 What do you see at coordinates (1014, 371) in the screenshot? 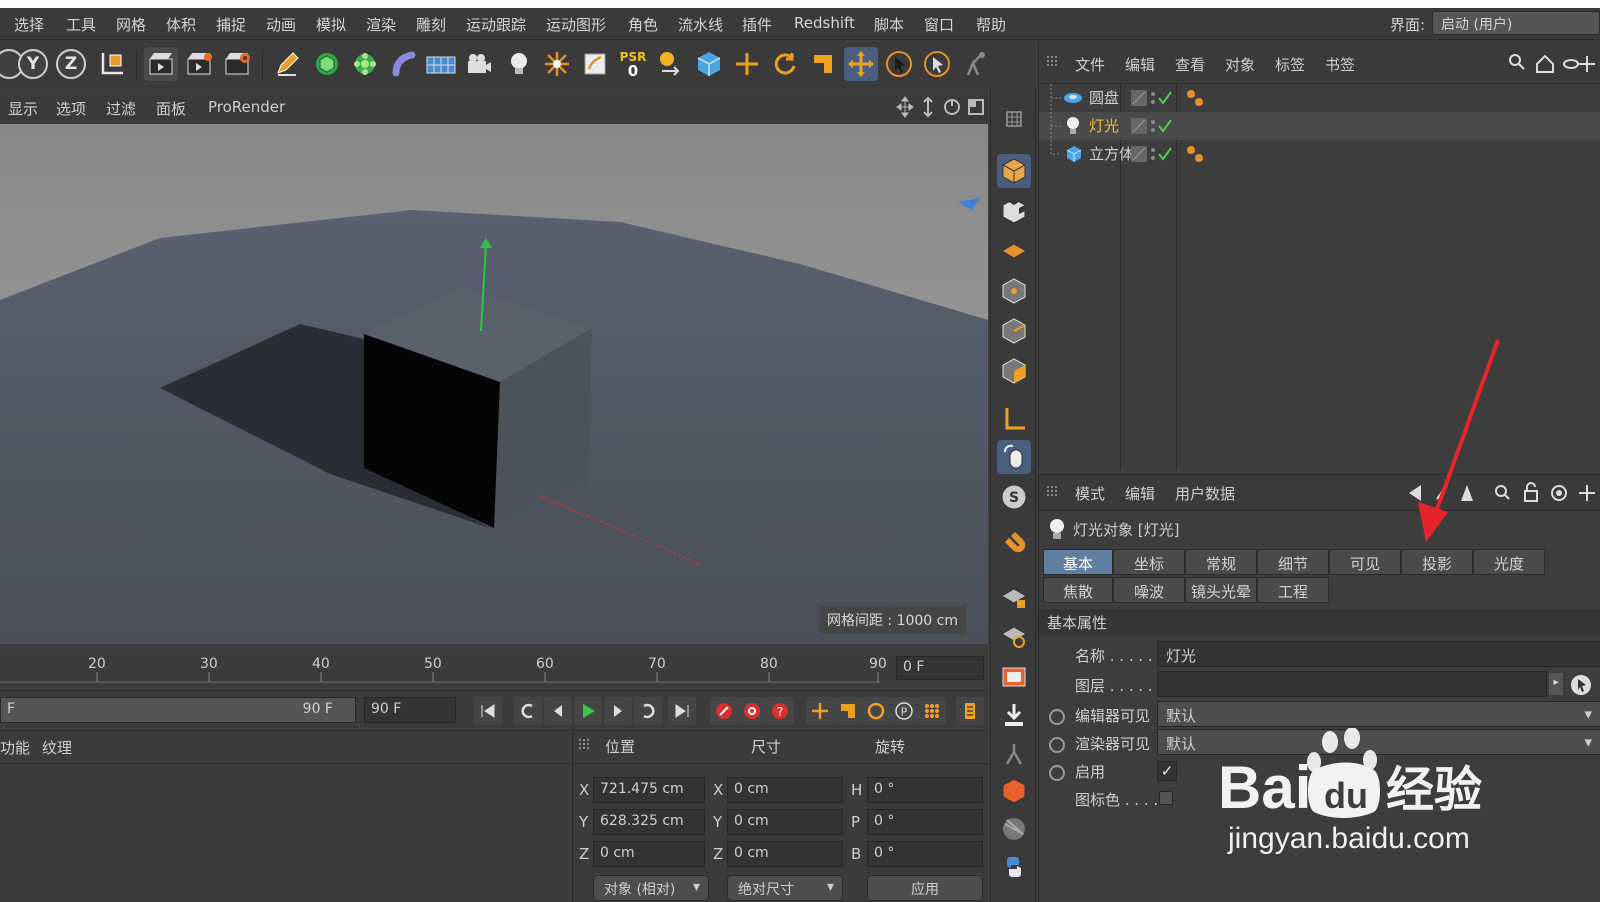
I see `polygons-mode-button` at bounding box center [1014, 371].